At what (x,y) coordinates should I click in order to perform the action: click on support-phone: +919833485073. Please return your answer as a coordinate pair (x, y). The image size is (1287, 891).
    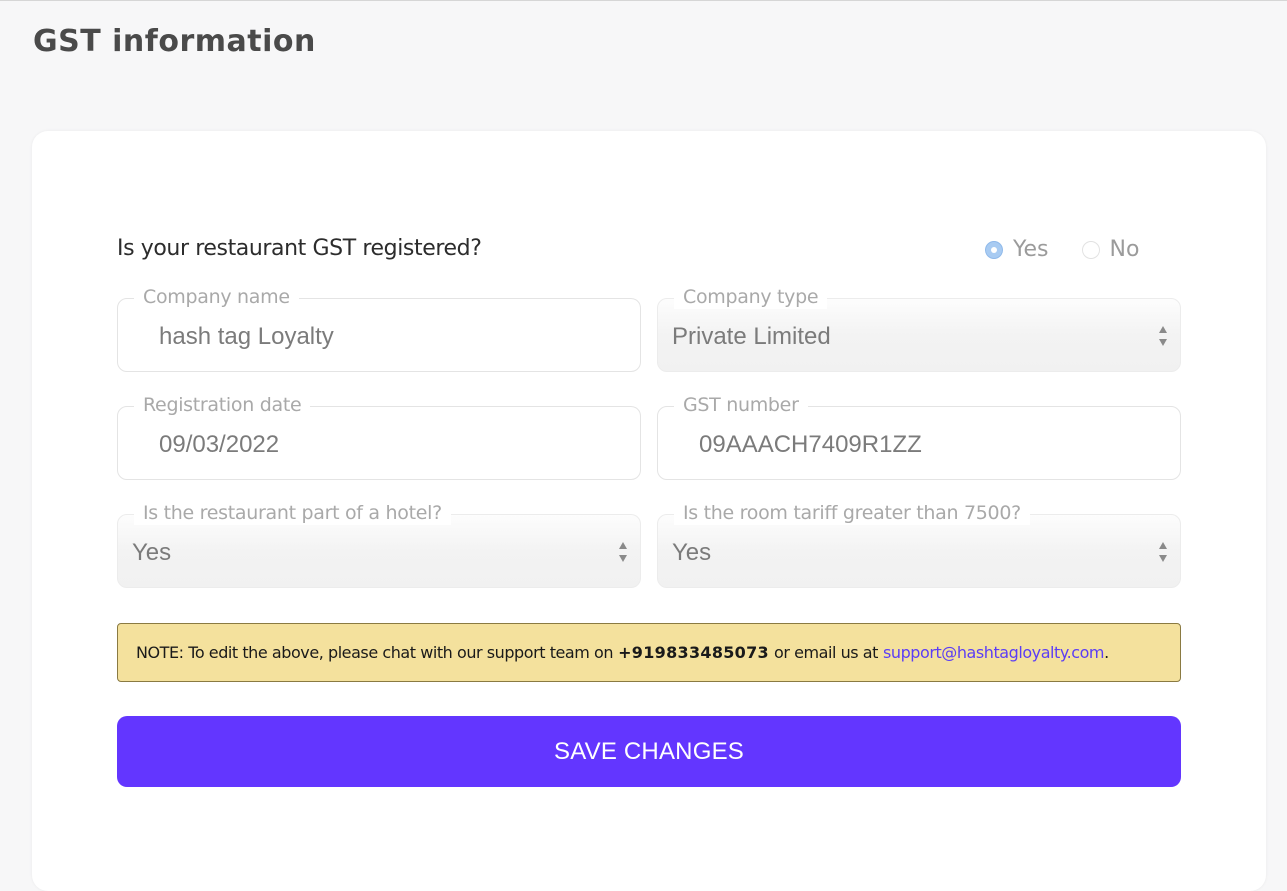
    Looking at the image, I should click on (693, 652).